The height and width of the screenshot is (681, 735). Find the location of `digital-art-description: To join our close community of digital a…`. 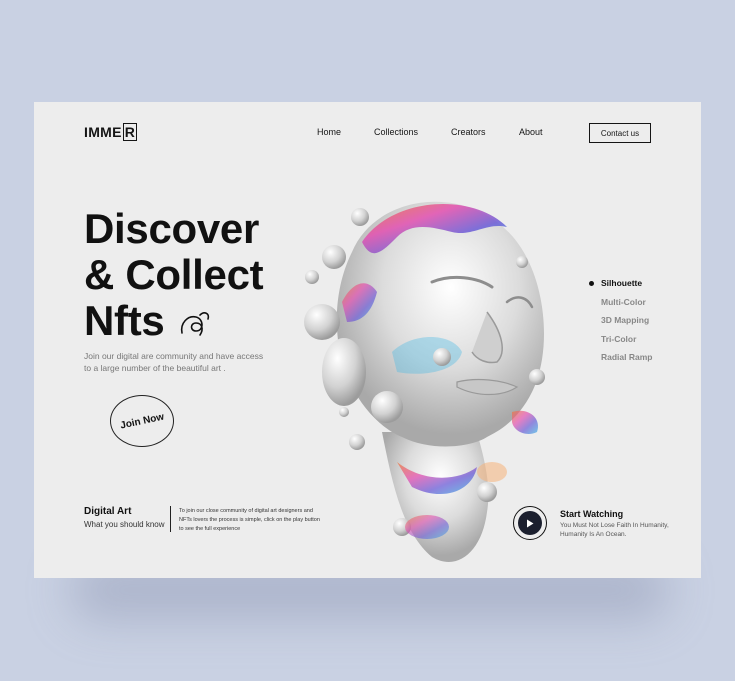

digital-art-description: To join our close community of digital a… is located at coordinates (249, 520).